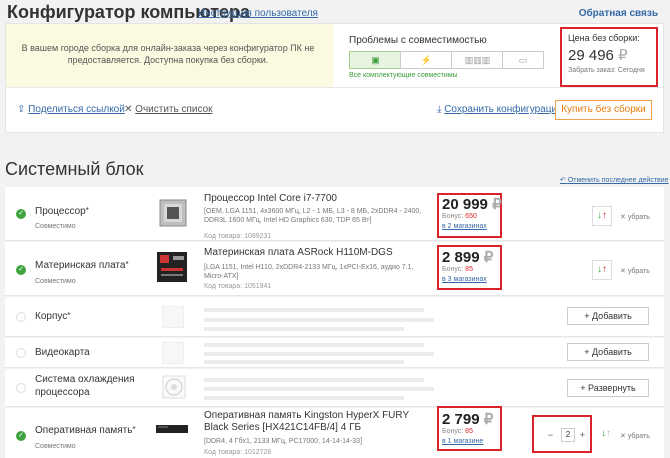 The height and width of the screenshot is (458, 670). What do you see at coordinates (614, 180) in the screenshot?
I see `undo-link: ↶ Отменить последнее действие` at bounding box center [614, 180].